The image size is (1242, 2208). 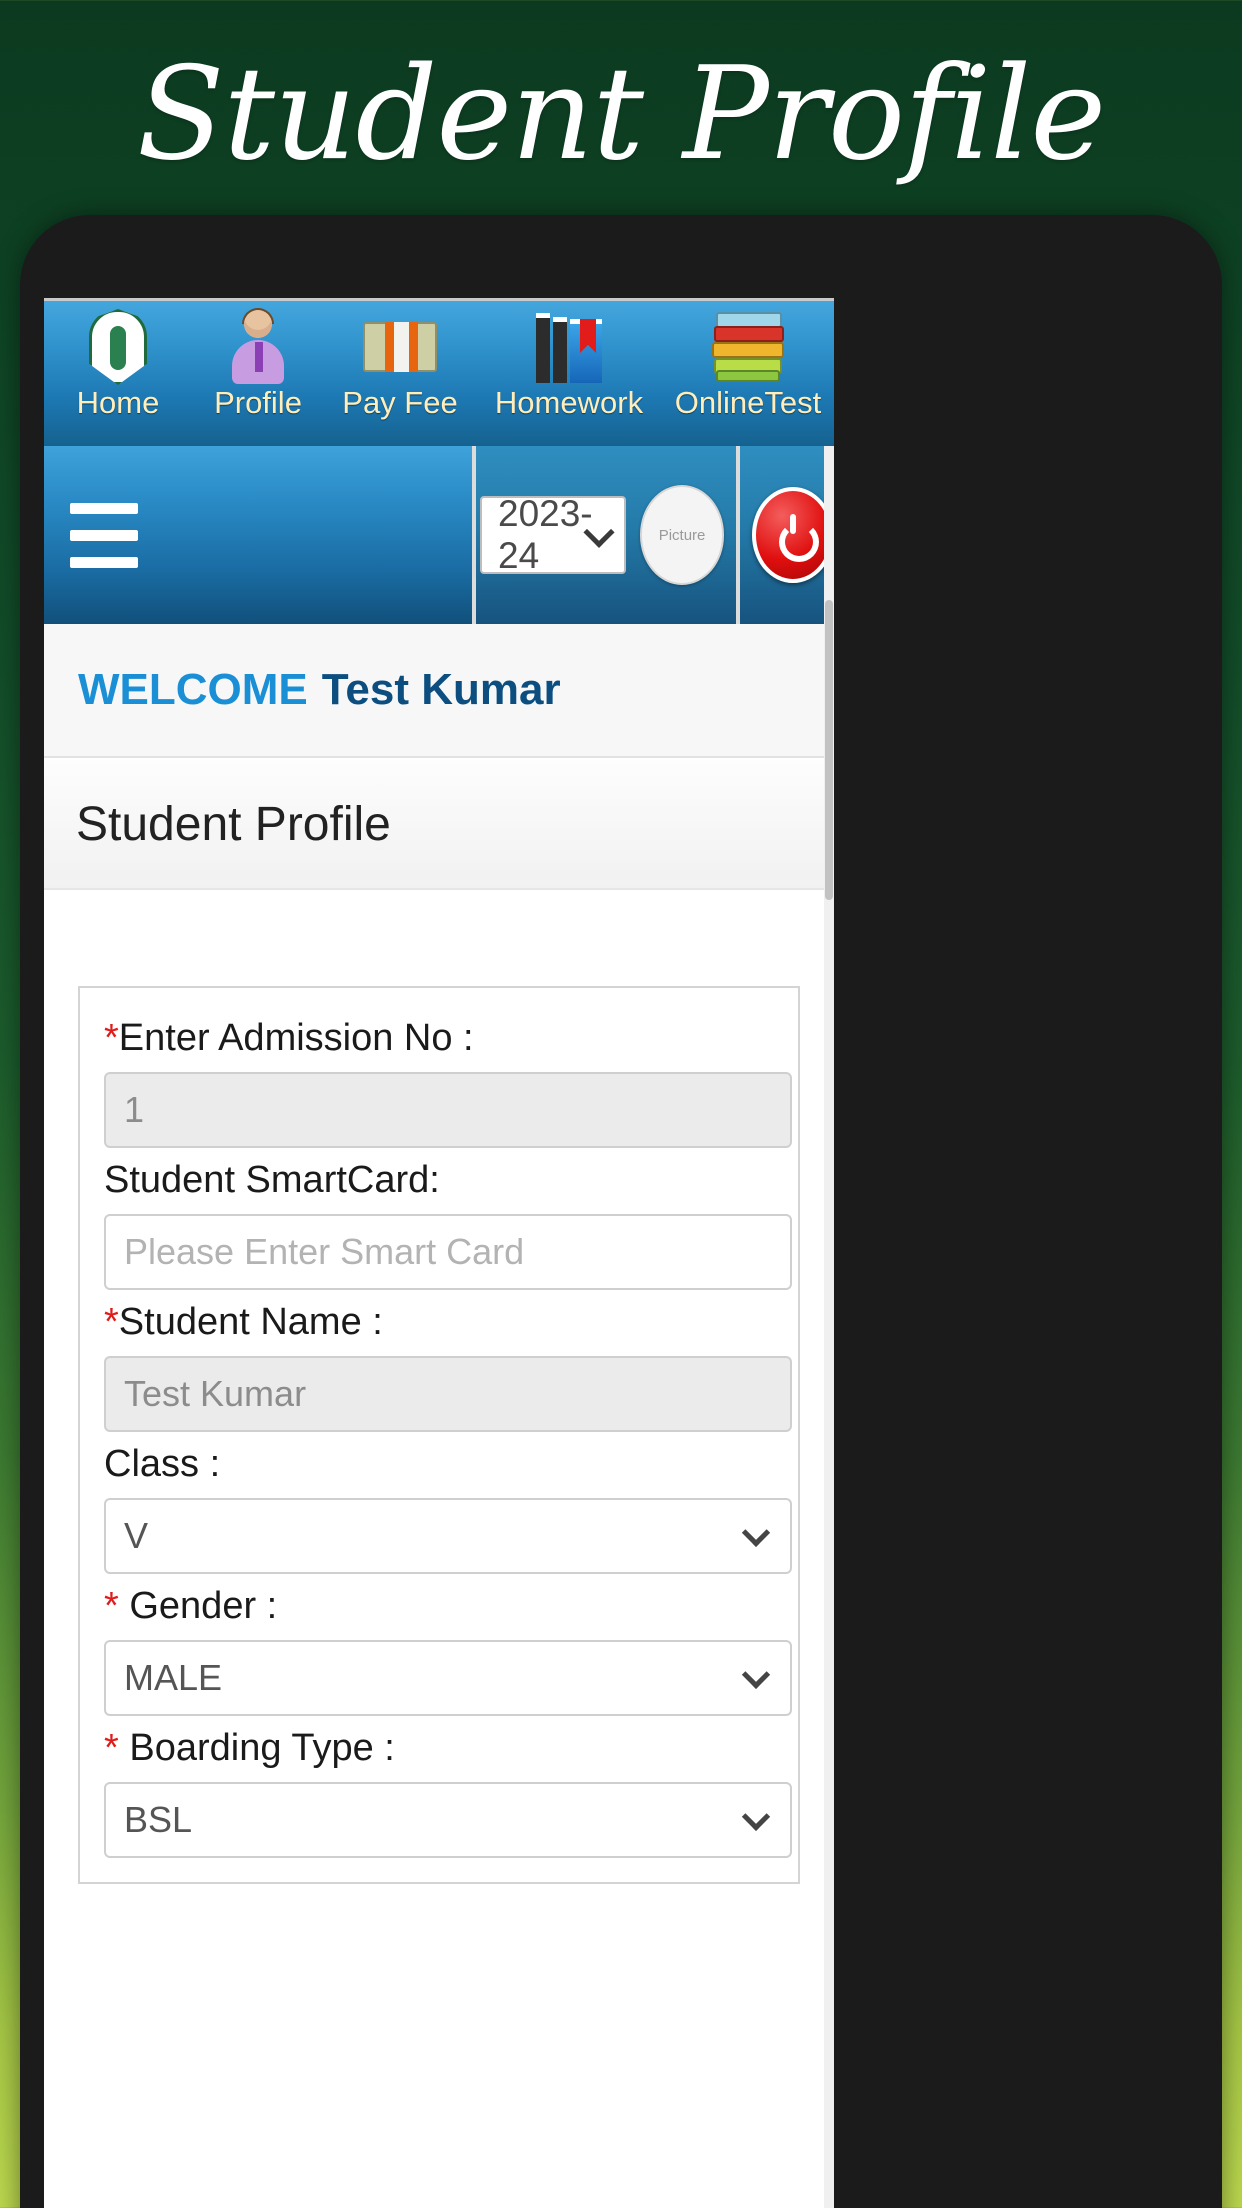 I want to click on nav-item-home: Home, so click(x=118, y=360).